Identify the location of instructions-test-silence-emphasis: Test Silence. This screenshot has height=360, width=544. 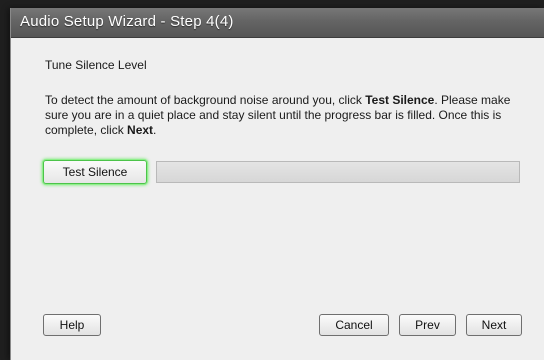
(400, 100).